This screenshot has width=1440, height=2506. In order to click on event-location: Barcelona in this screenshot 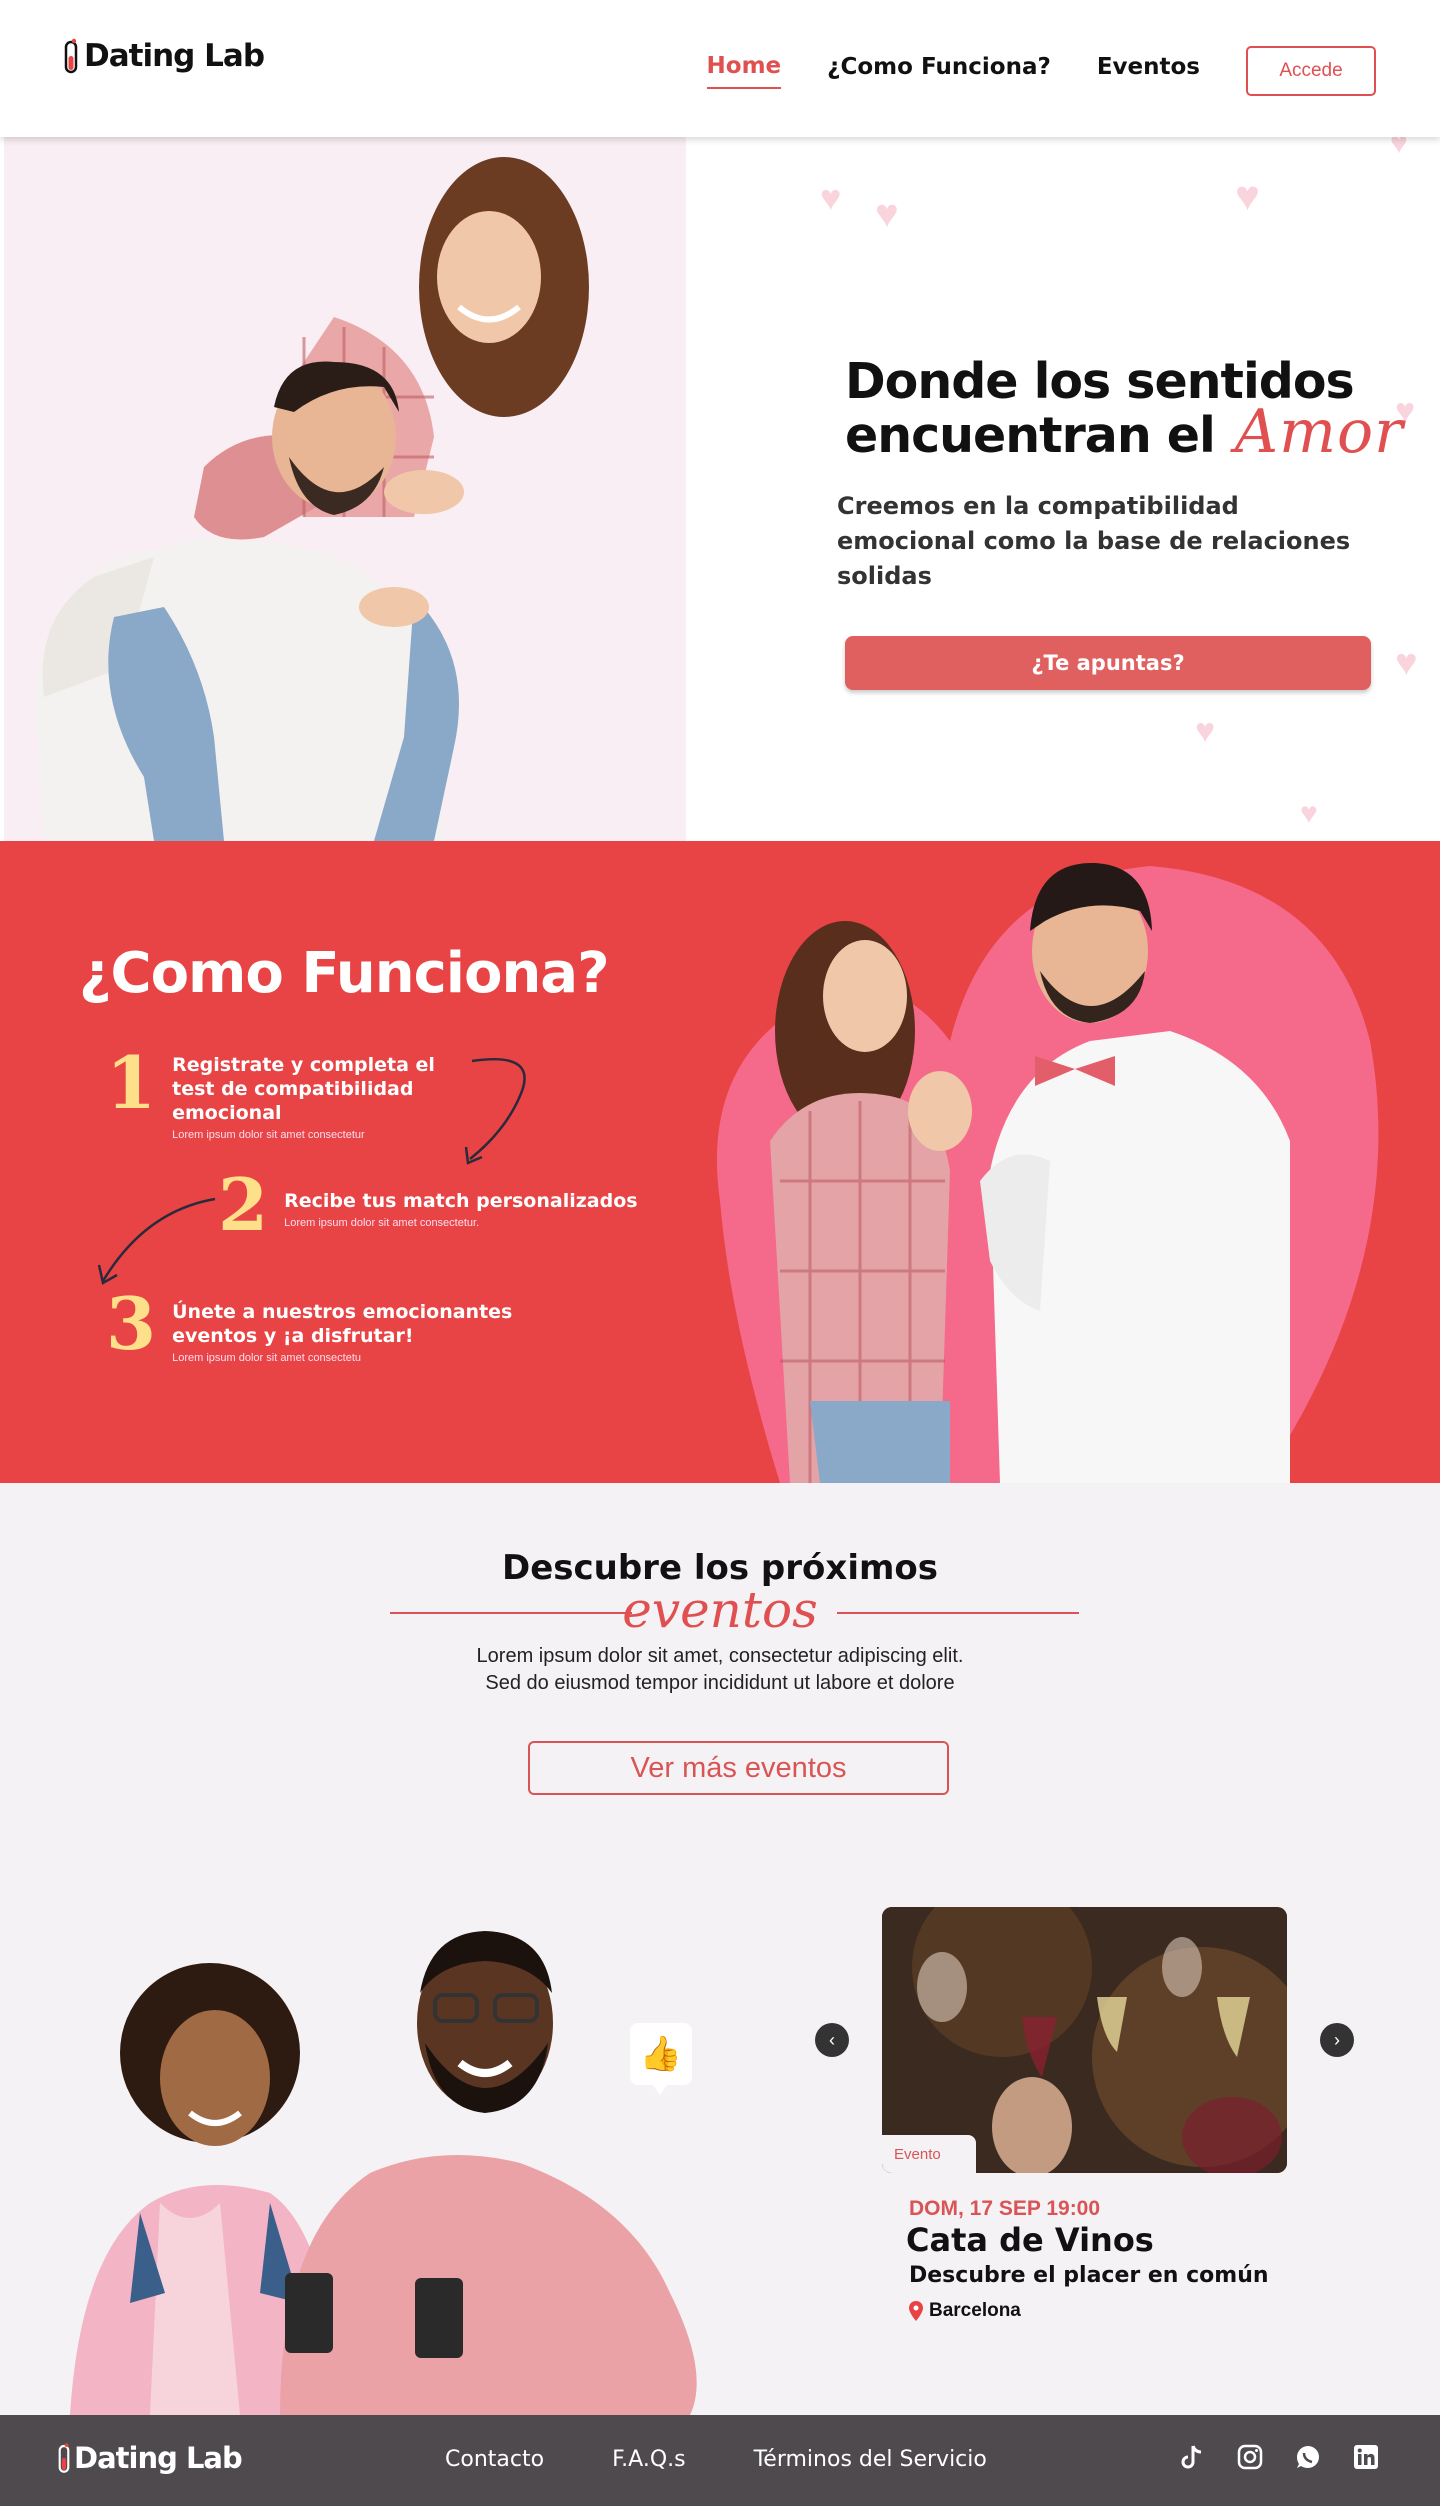, I will do `click(965, 2311)`.